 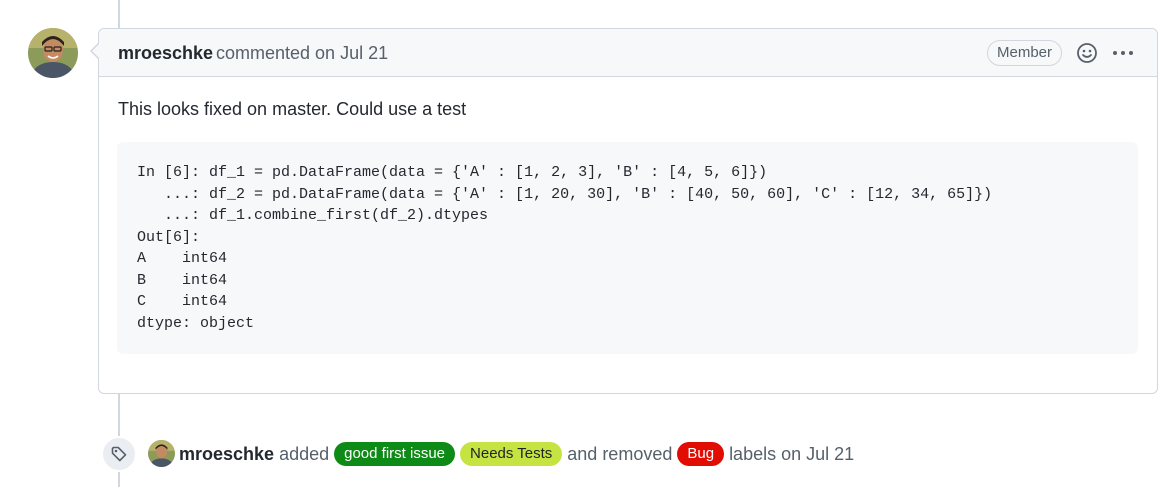 I want to click on avatar-image, so click(x=53, y=53).